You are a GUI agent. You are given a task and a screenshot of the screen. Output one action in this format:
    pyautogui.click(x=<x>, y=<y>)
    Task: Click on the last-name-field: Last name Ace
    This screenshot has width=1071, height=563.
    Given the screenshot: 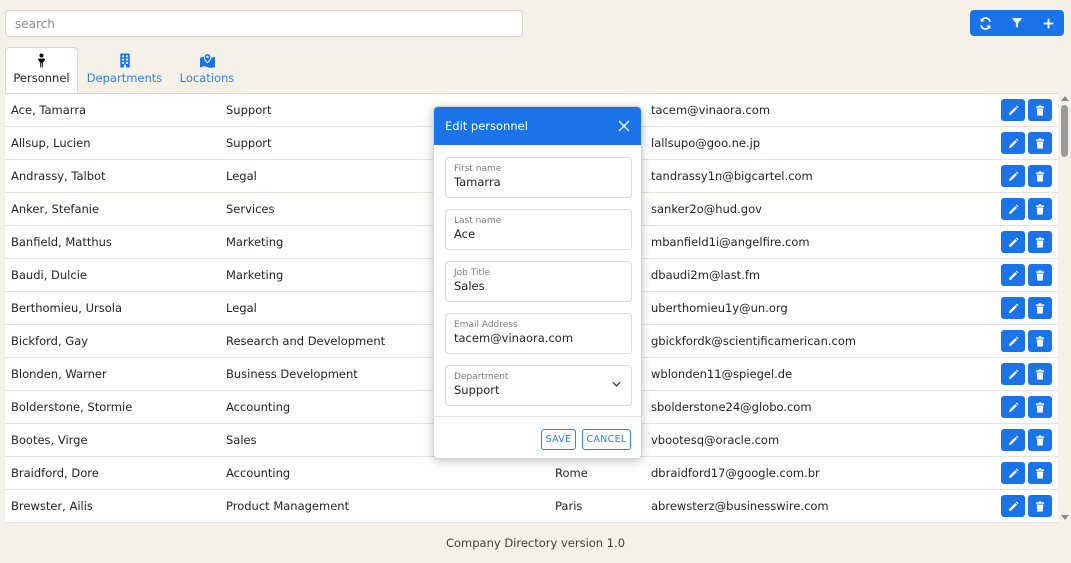 What is the action you would take?
    pyautogui.click(x=538, y=229)
    